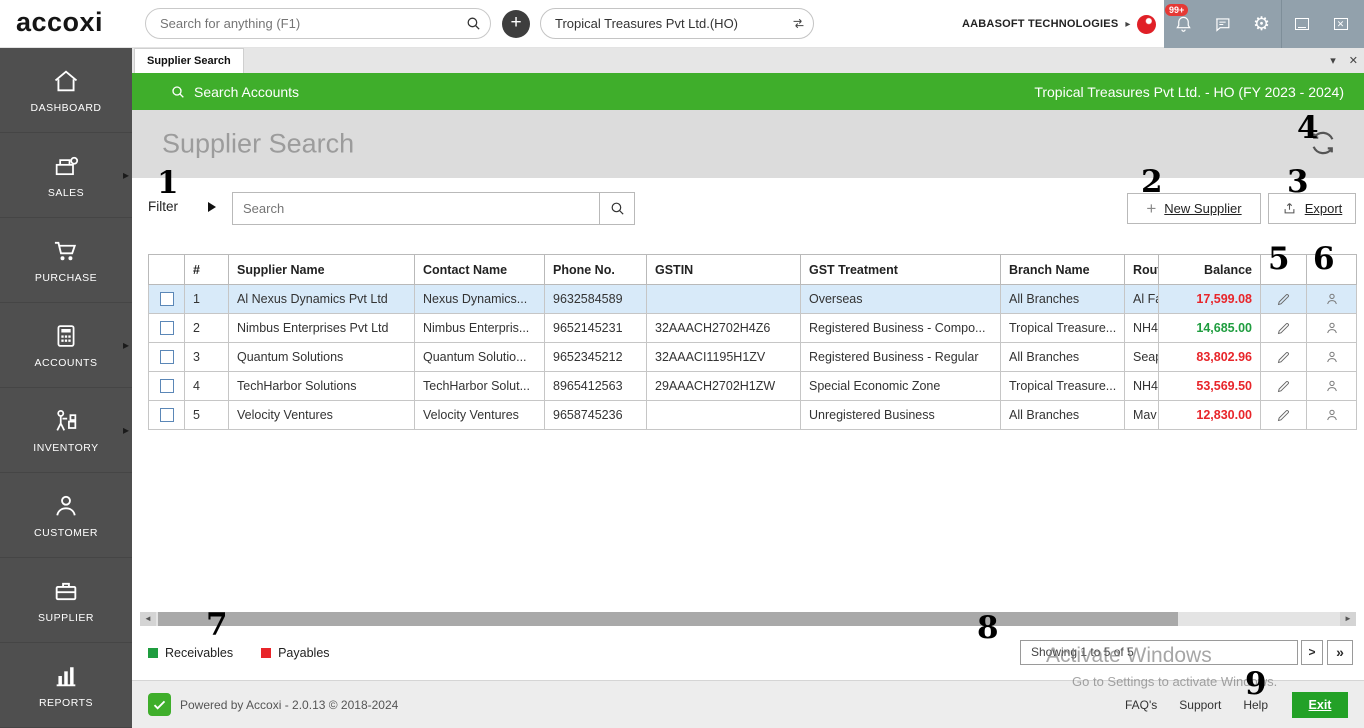 Image resolution: width=1364 pixels, height=728 pixels. What do you see at coordinates (189, 60) in the screenshot?
I see `tab-supplier-search: Supplier Search` at bounding box center [189, 60].